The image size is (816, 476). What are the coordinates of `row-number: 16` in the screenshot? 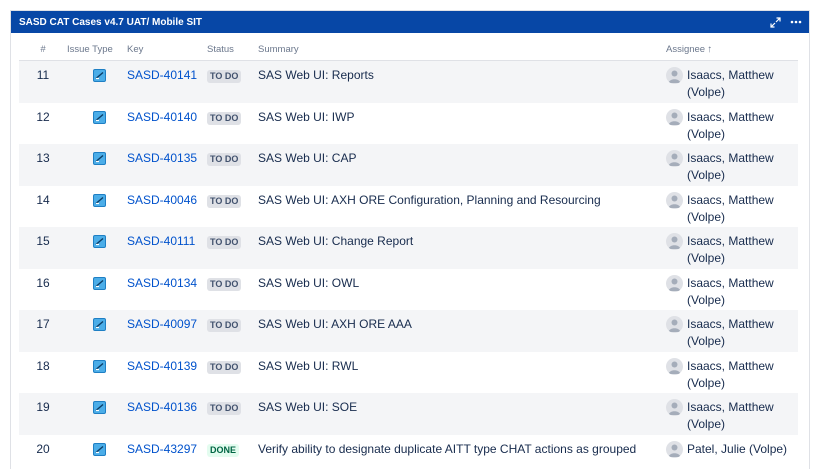 It's located at (43, 280).